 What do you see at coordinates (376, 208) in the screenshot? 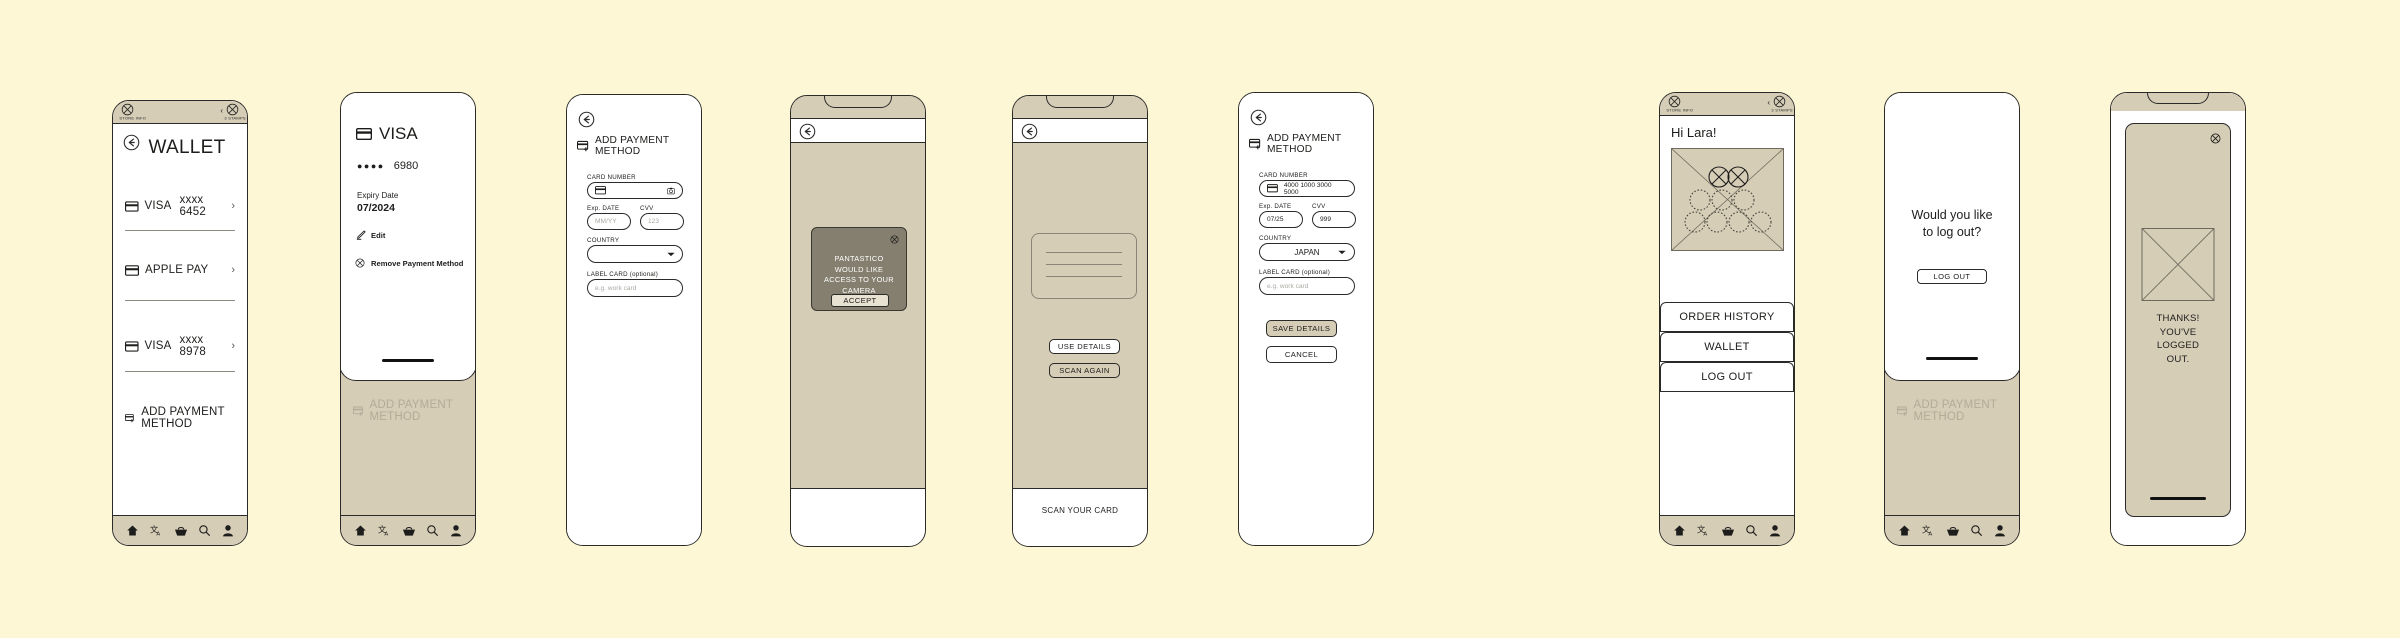
I see `expiry-value: 07/2024` at bounding box center [376, 208].